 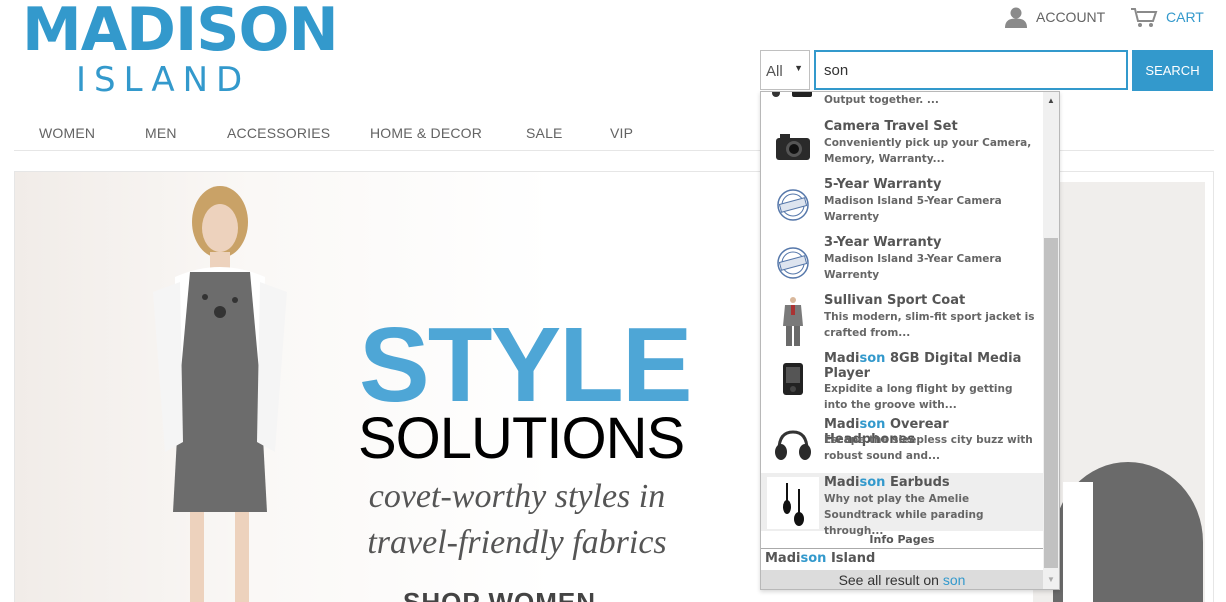 I want to click on banner-subtitle: SOLUTIONS, so click(x=521, y=438).